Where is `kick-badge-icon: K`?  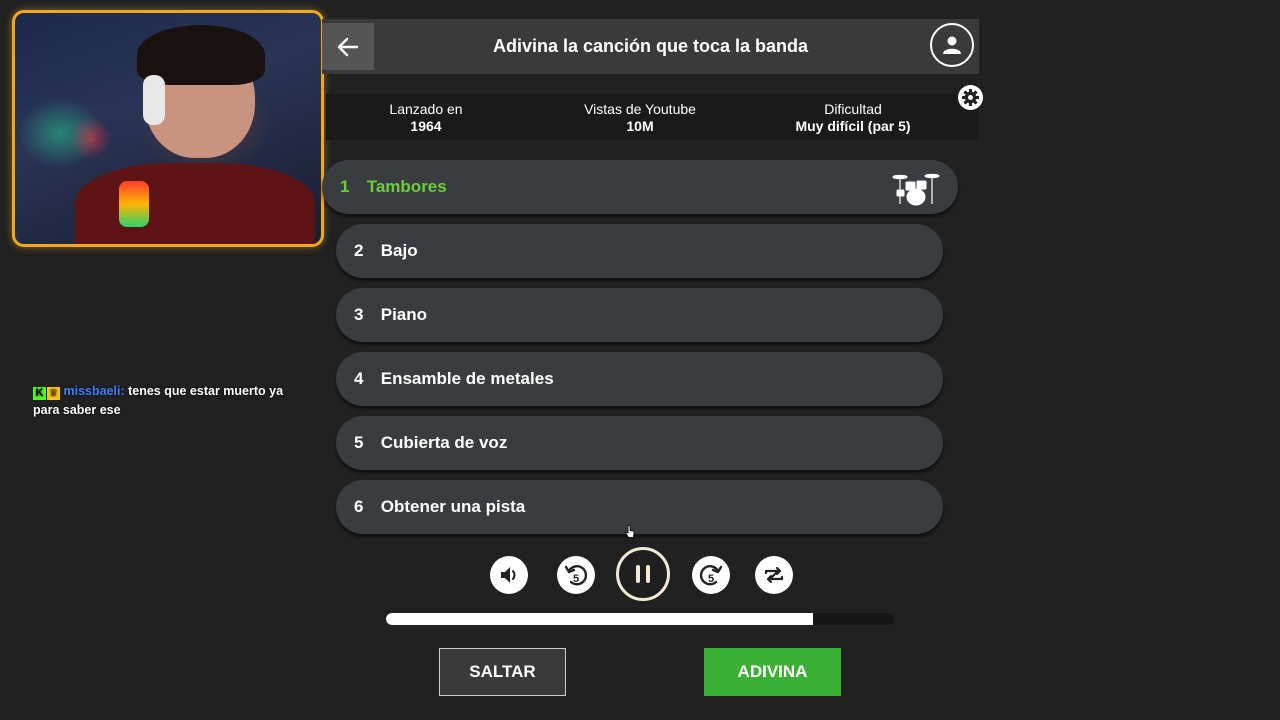
kick-badge-icon: K is located at coordinates (39, 393).